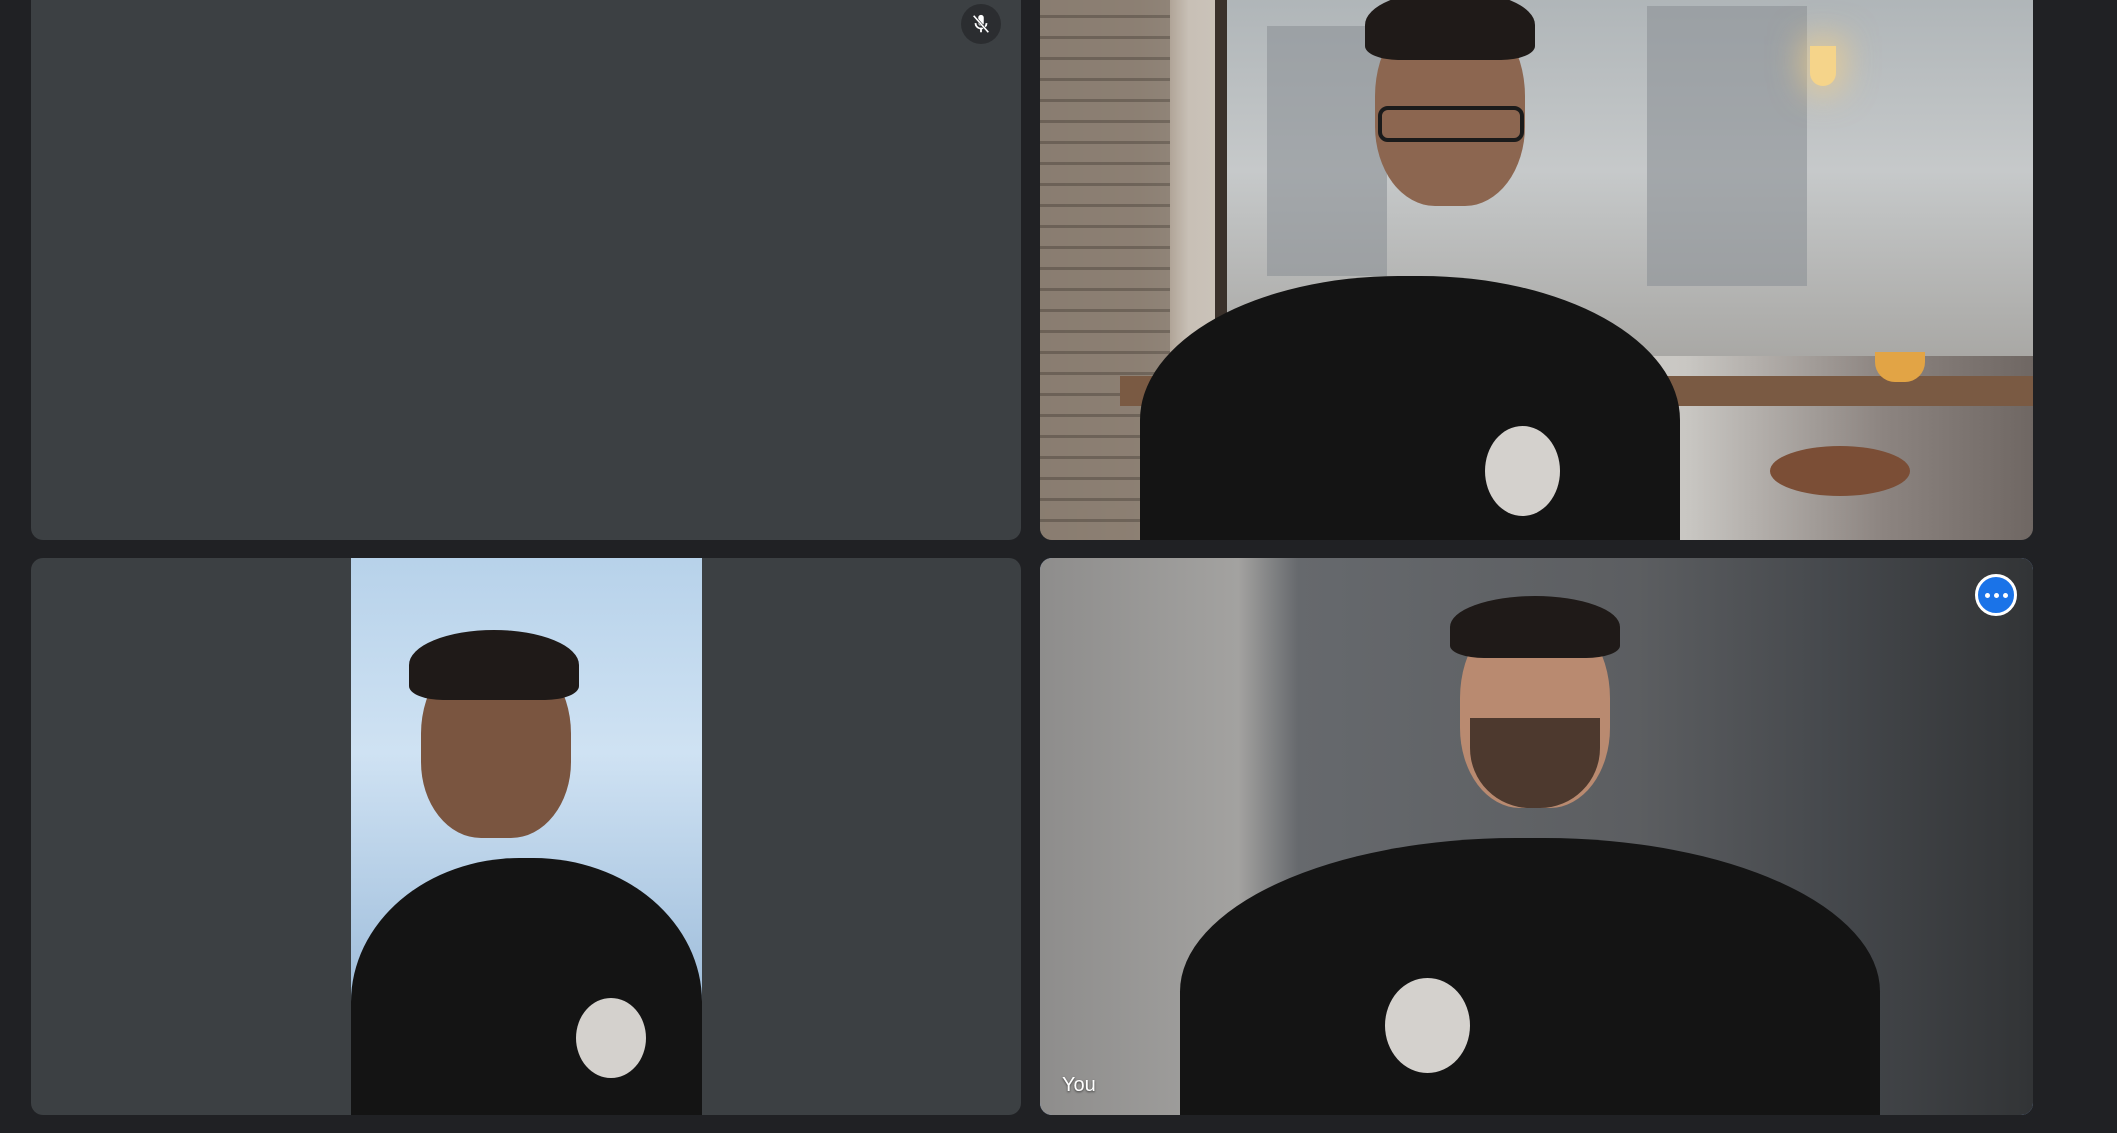  Describe the element at coordinates (1079, 1085) in the screenshot. I see `participant-name-label: You` at that location.